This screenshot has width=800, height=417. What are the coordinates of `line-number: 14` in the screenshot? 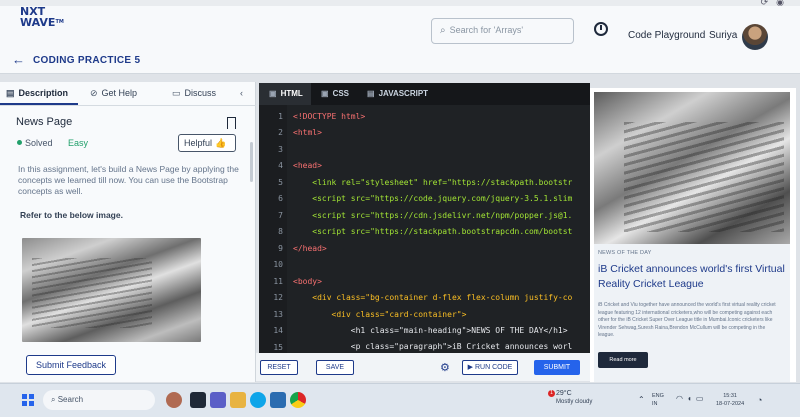 It's located at (278, 330).